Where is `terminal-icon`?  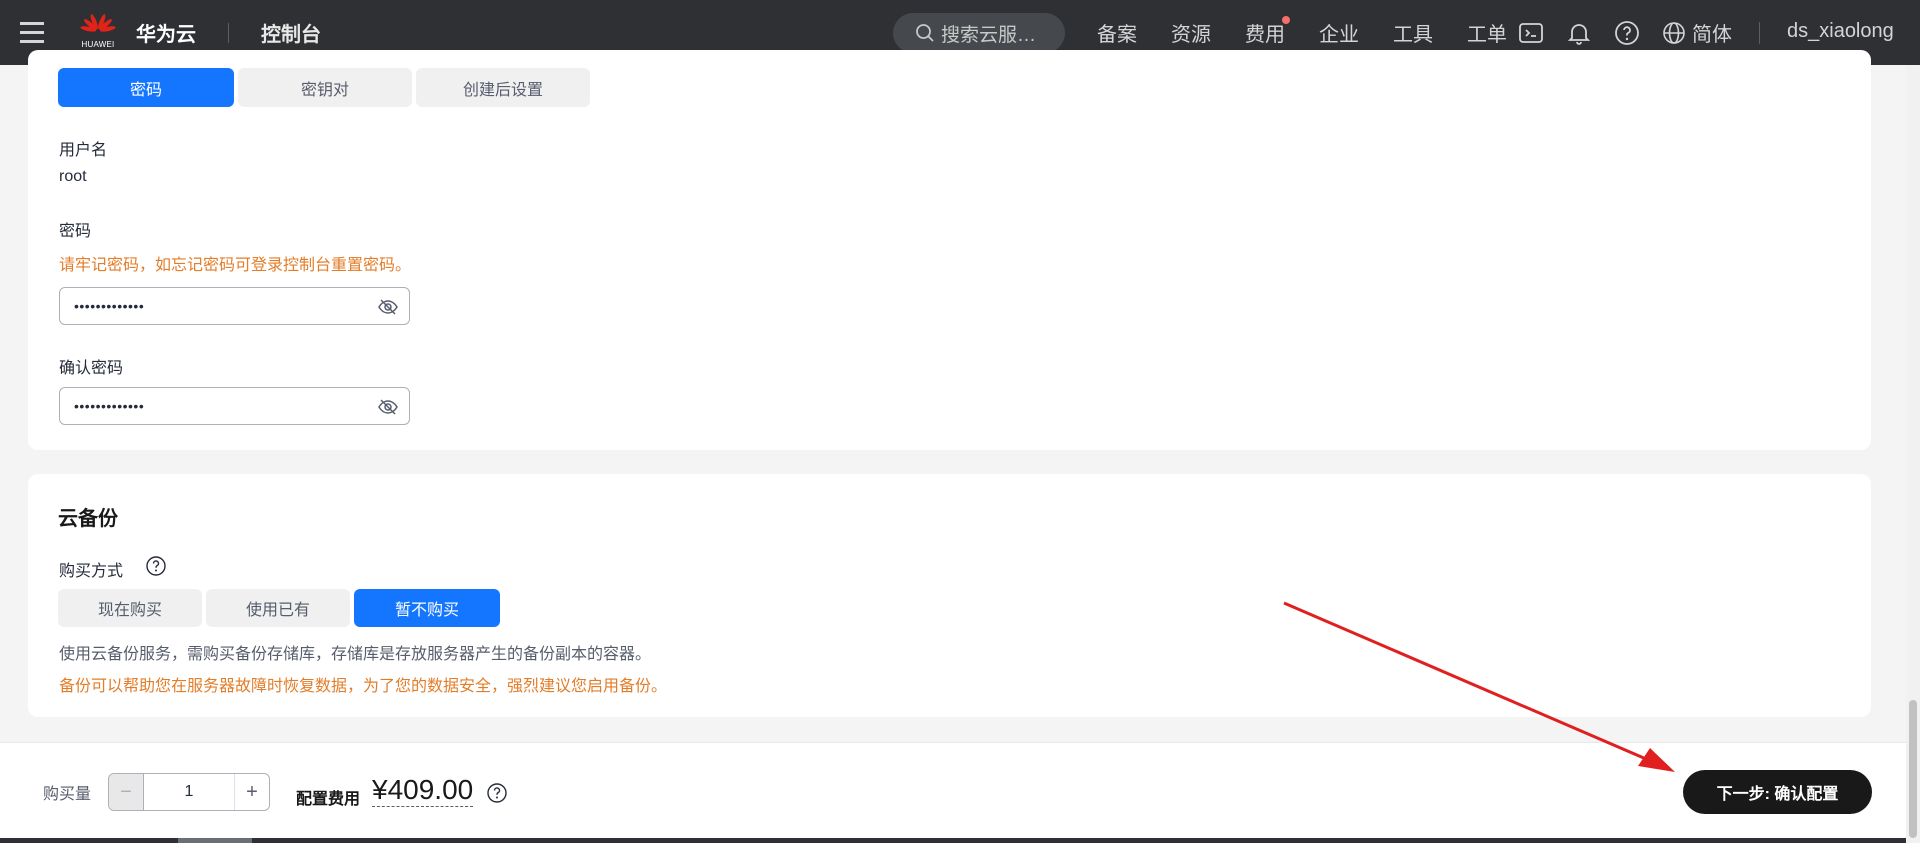
terminal-icon is located at coordinates (1531, 33).